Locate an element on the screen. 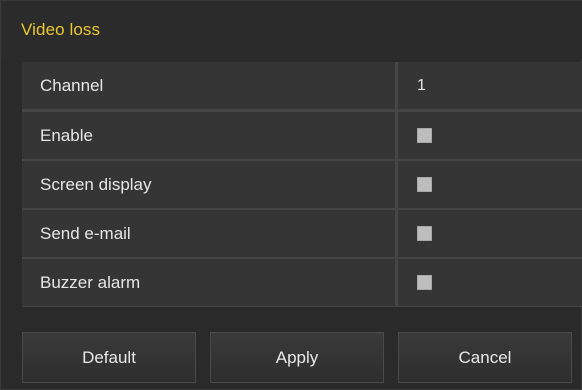 The height and width of the screenshot is (390, 582). apply-button: Apply is located at coordinates (297, 357).